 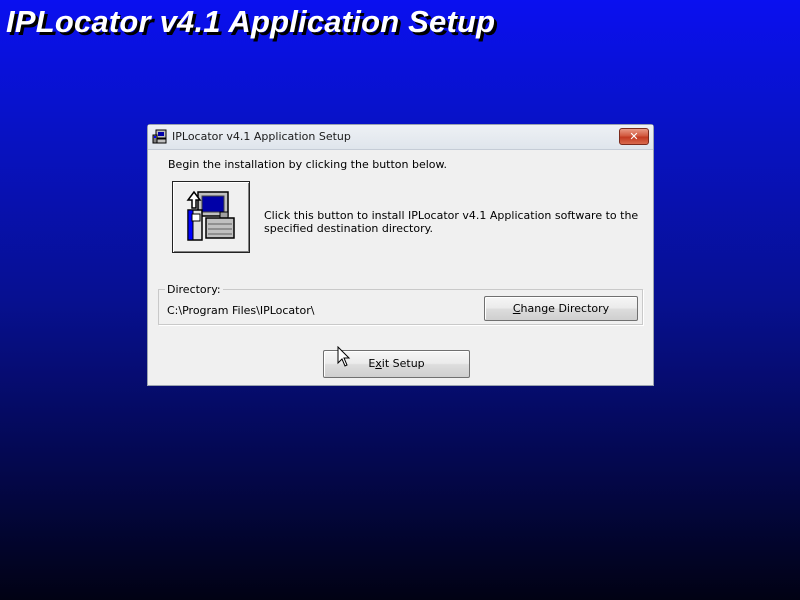 What do you see at coordinates (194, 289) in the screenshot?
I see `directory-label: Directory:` at bounding box center [194, 289].